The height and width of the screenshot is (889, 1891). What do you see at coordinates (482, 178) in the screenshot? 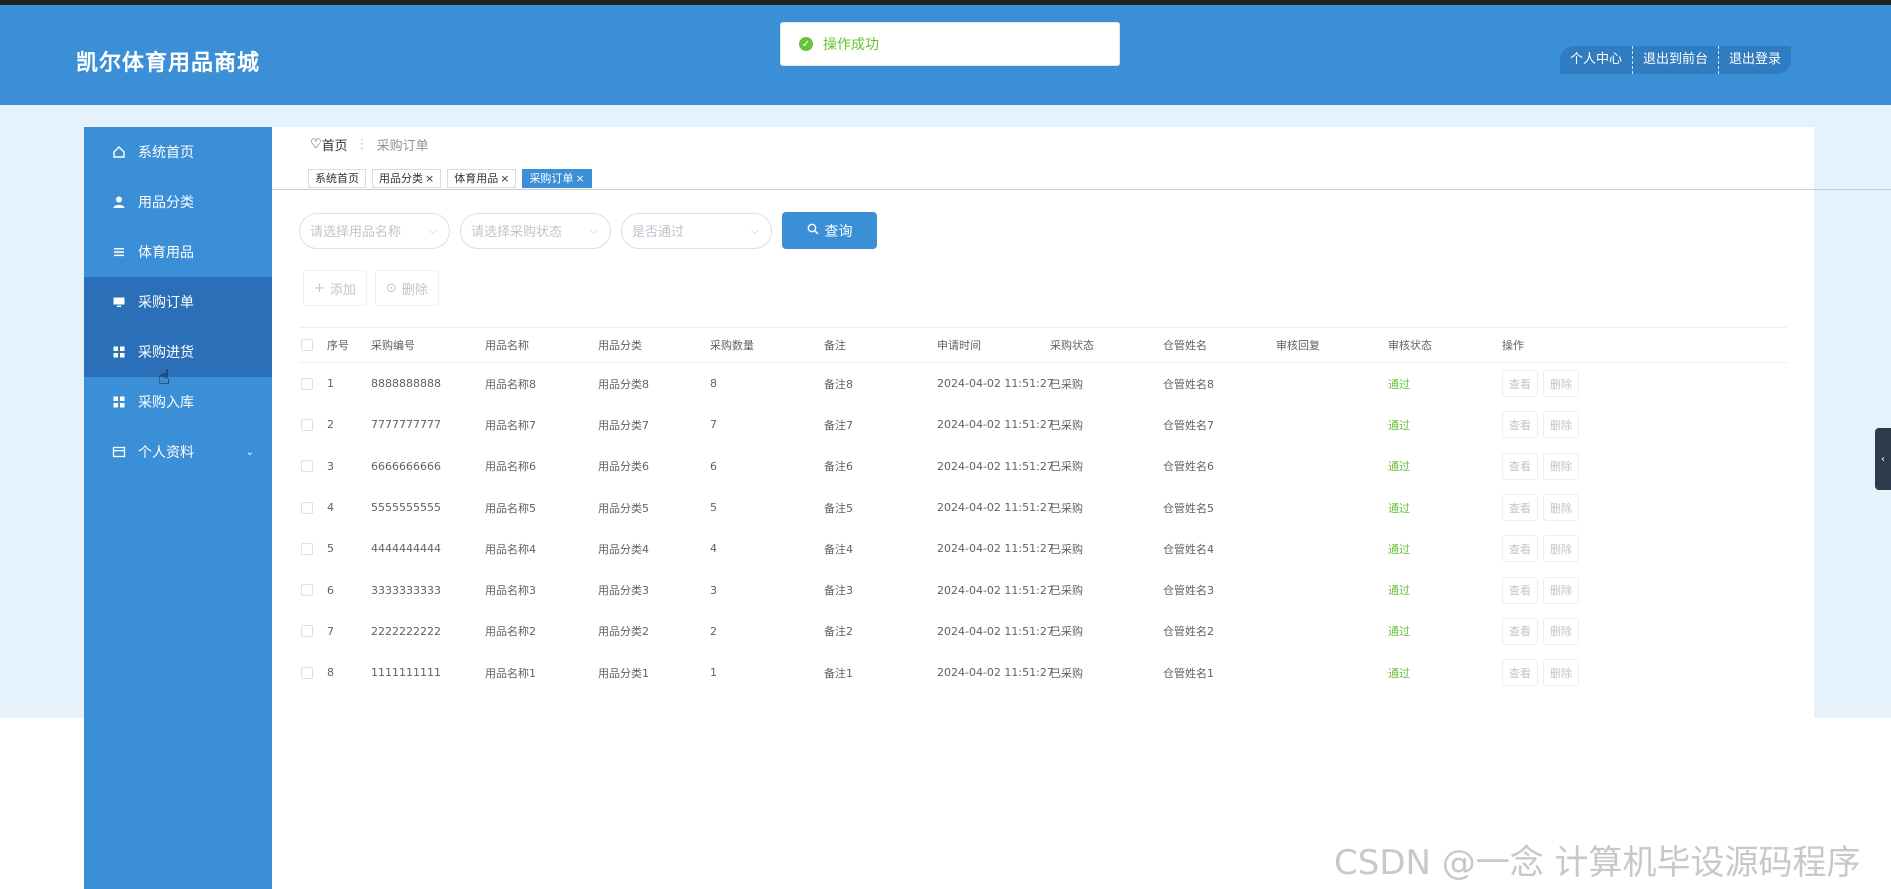
I see `tag-products: 体育用品 ×` at bounding box center [482, 178].